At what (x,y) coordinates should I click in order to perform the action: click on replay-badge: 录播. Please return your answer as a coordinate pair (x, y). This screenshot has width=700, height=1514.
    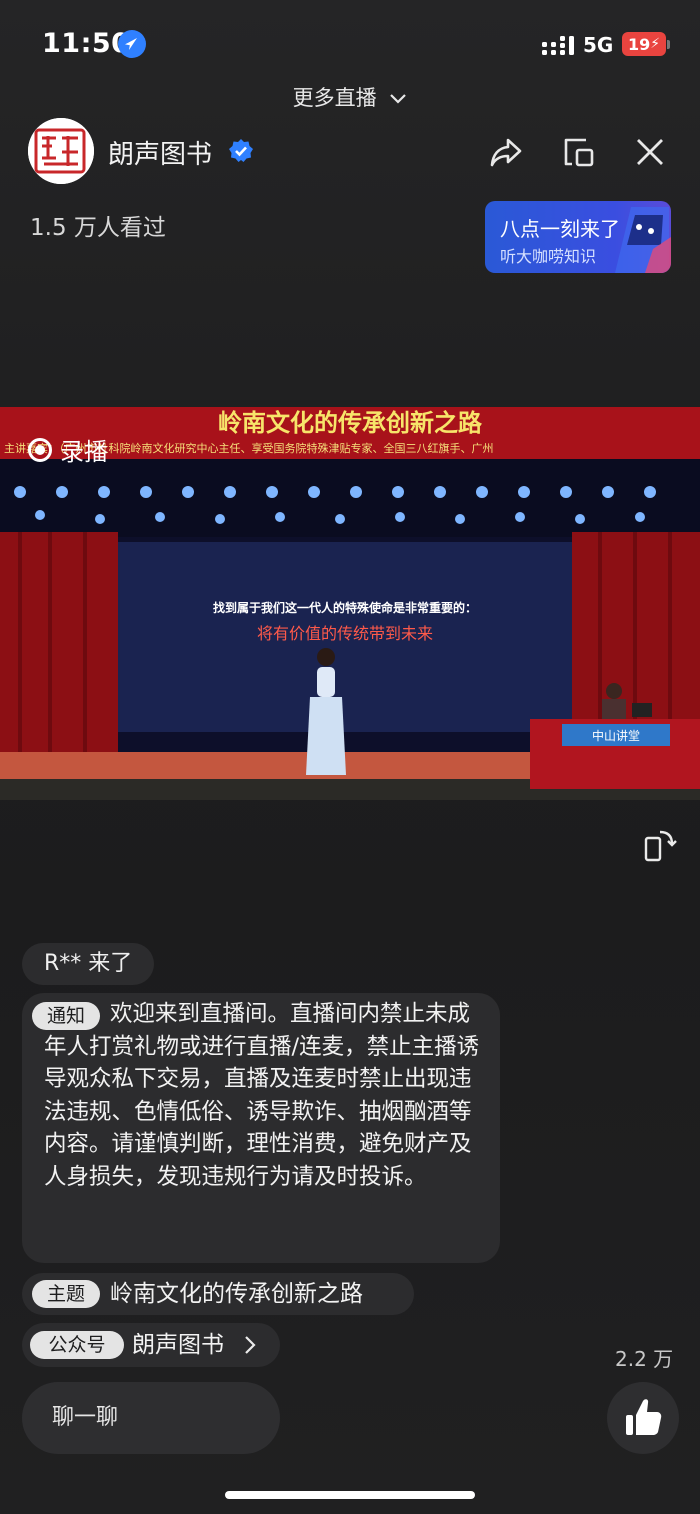
    Looking at the image, I should click on (68, 449).